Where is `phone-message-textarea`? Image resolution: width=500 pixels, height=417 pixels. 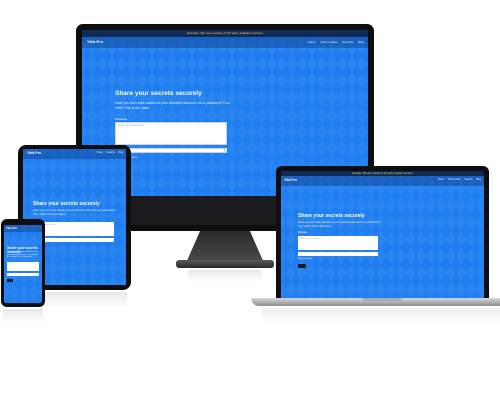
phone-message-textarea is located at coordinates (23, 266).